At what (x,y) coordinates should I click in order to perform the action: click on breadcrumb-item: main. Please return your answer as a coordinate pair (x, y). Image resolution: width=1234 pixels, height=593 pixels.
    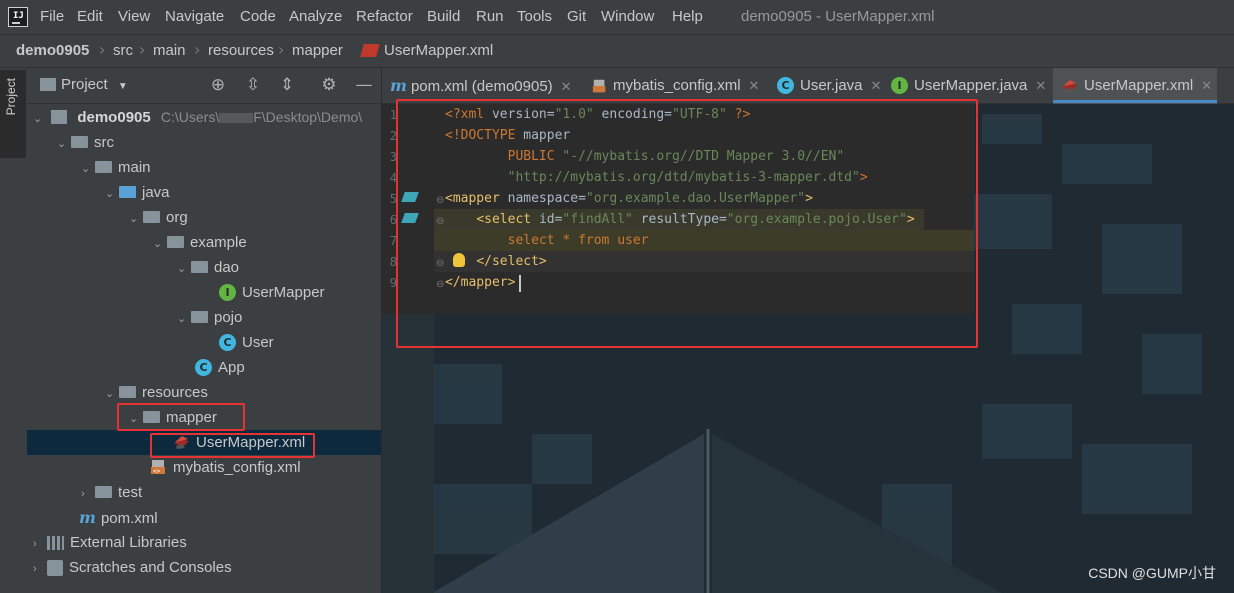
    Looking at the image, I should click on (169, 50).